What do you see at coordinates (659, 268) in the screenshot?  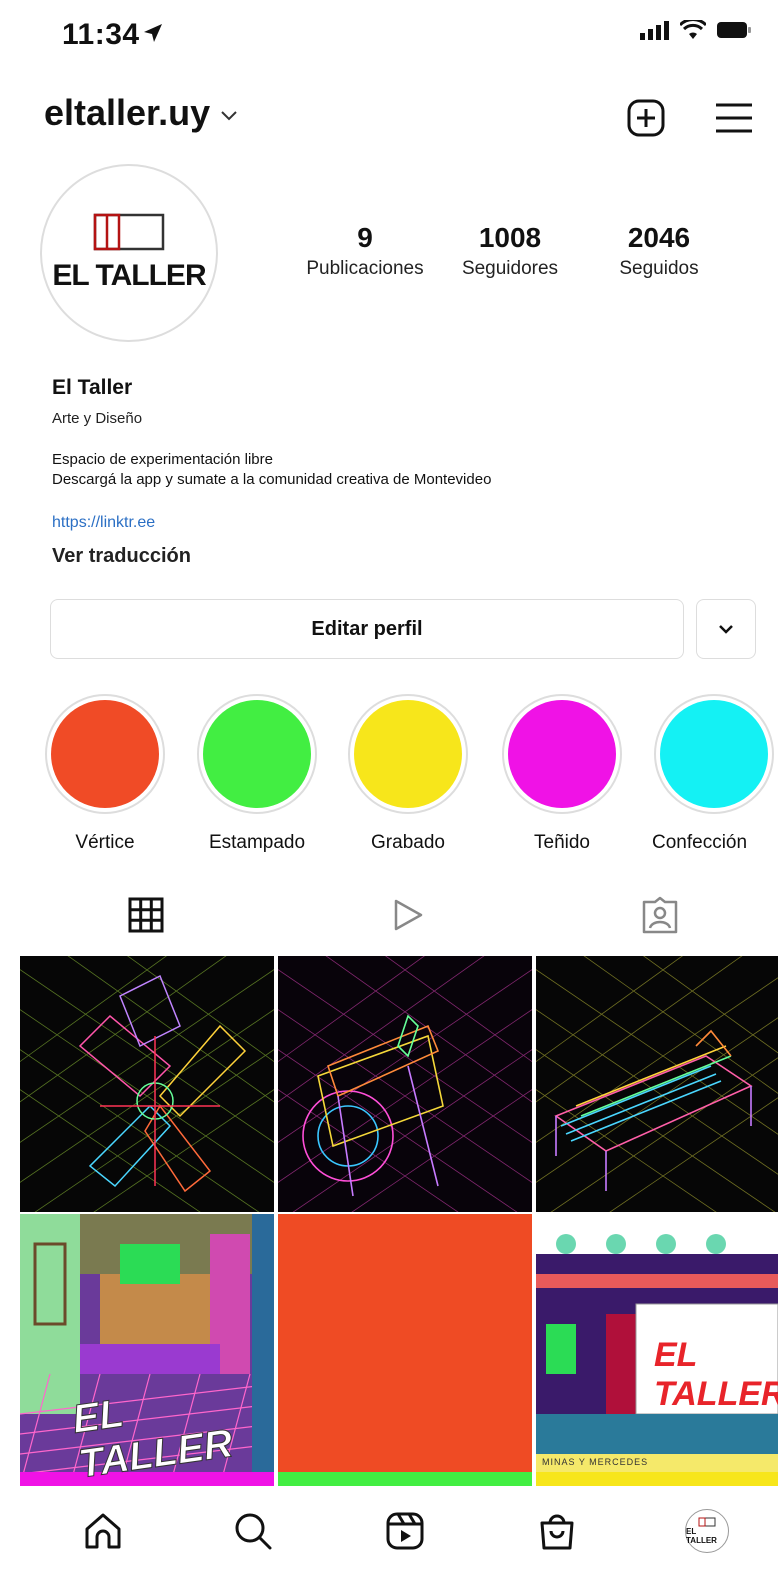 I see `stat-label: Seguidos` at bounding box center [659, 268].